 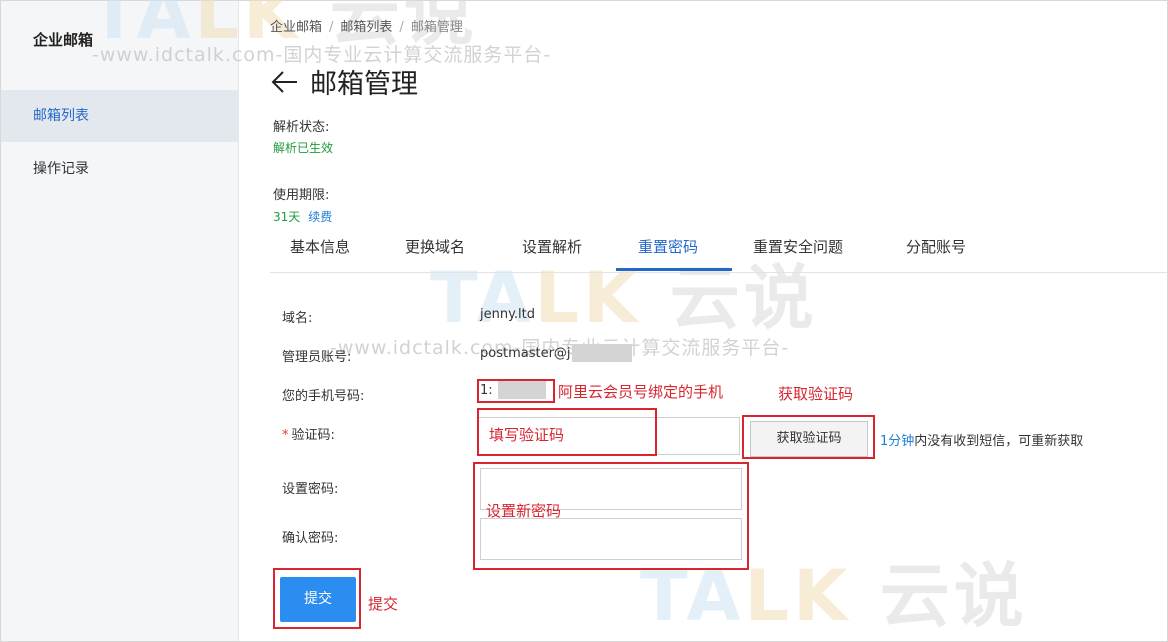 I want to click on page-header: 邮箱管理, so click(x=344, y=81).